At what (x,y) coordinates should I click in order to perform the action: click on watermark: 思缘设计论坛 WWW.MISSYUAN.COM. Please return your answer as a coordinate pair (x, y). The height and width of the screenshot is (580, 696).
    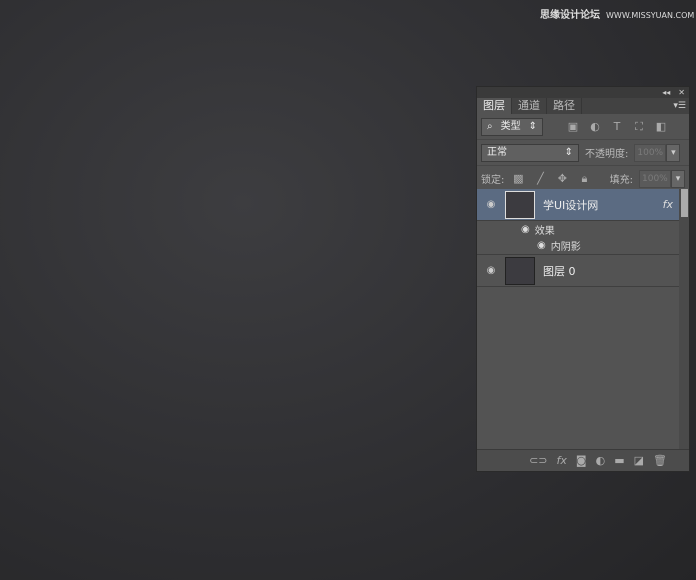
    Looking at the image, I should click on (617, 15).